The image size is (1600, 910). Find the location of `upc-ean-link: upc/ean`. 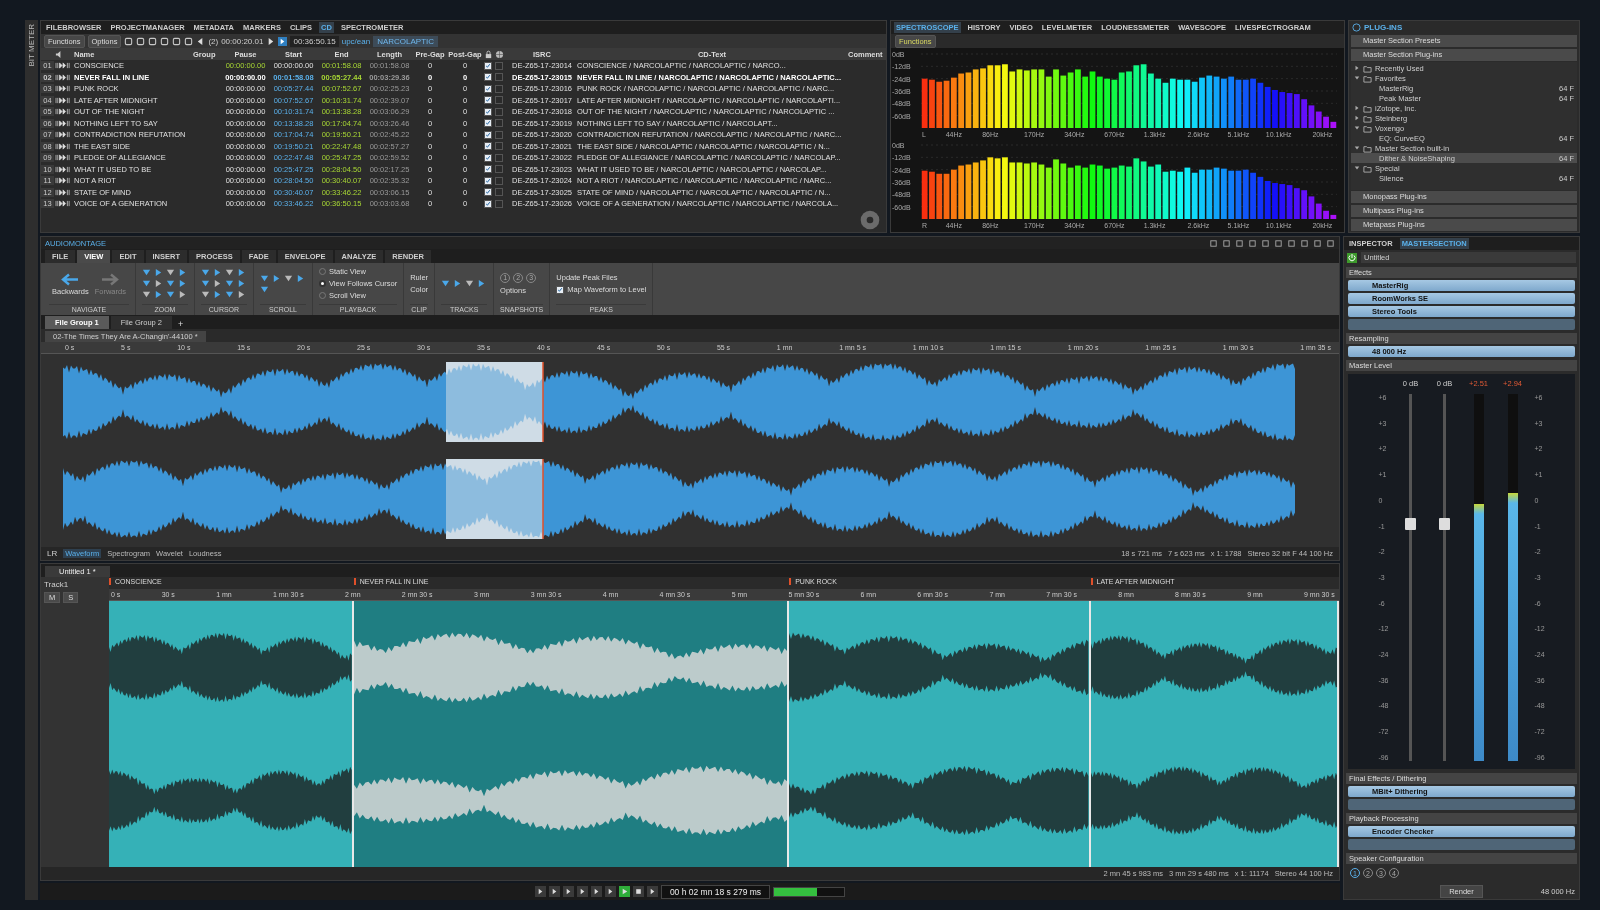

upc-ean-link: upc/ean is located at coordinates (356, 41).